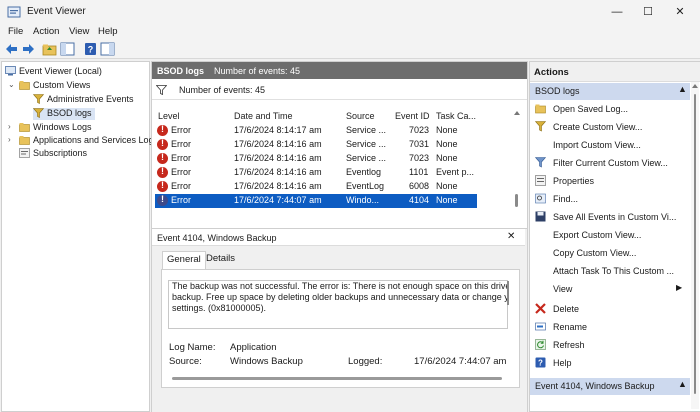 Image resolution: width=700 pixels, height=412 pixels. Describe the element at coordinates (217, 238) in the screenshot. I see `event-detail-title: Event 4104, Windows Backup` at that location.